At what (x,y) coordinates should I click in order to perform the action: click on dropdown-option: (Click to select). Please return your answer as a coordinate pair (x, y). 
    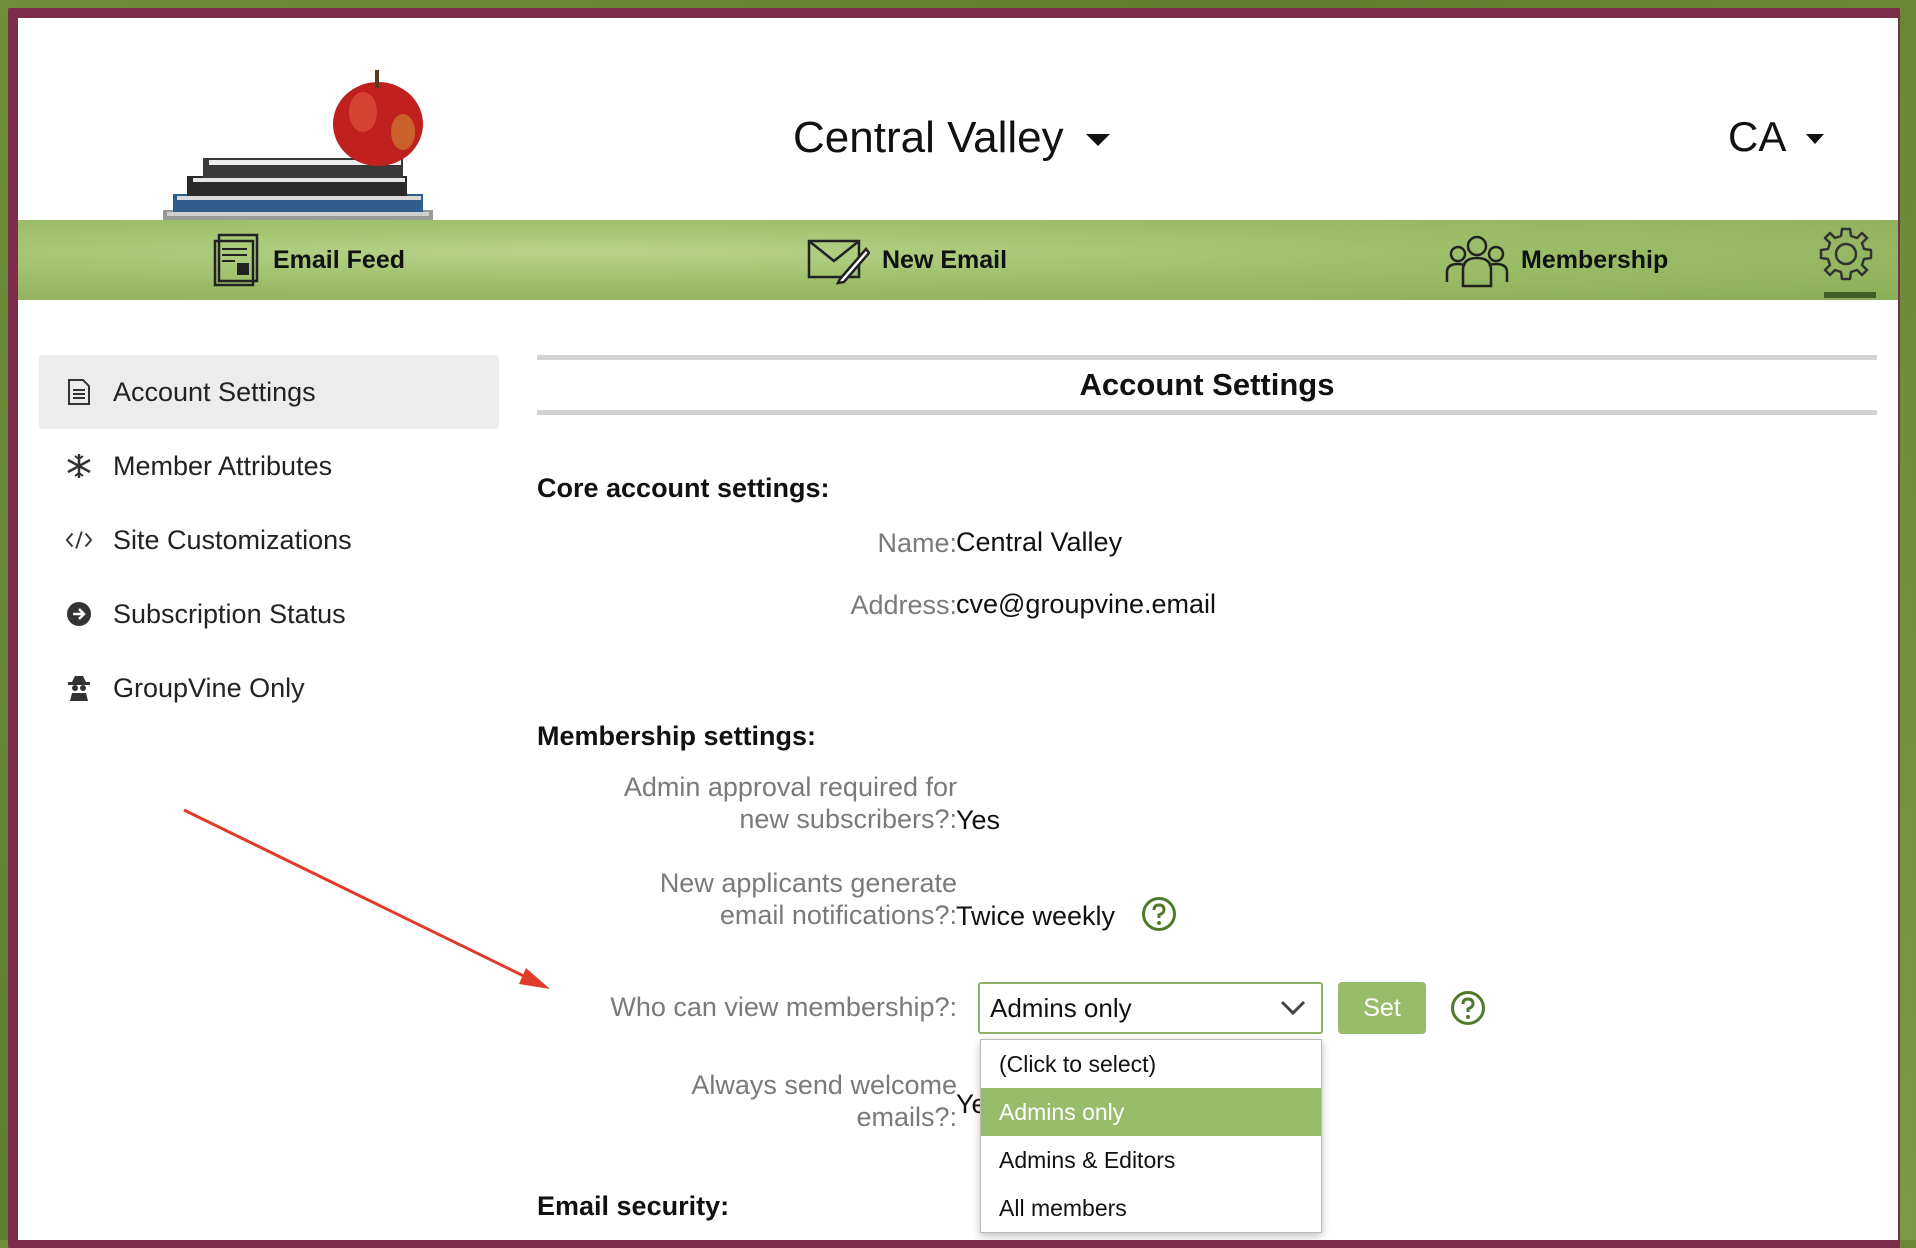
    Looking at the image, I should click on (1151, 1064).